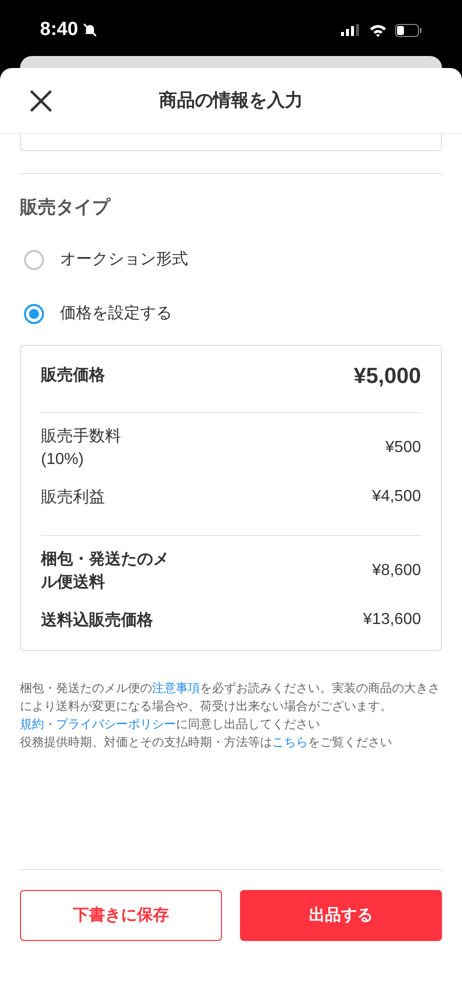 Image resolution: width=462 pixels, height=999 pixels. Describe the element at coordinates (97, 620) in the screenshot. I see `price-label: 送料込販売価格` at that location.